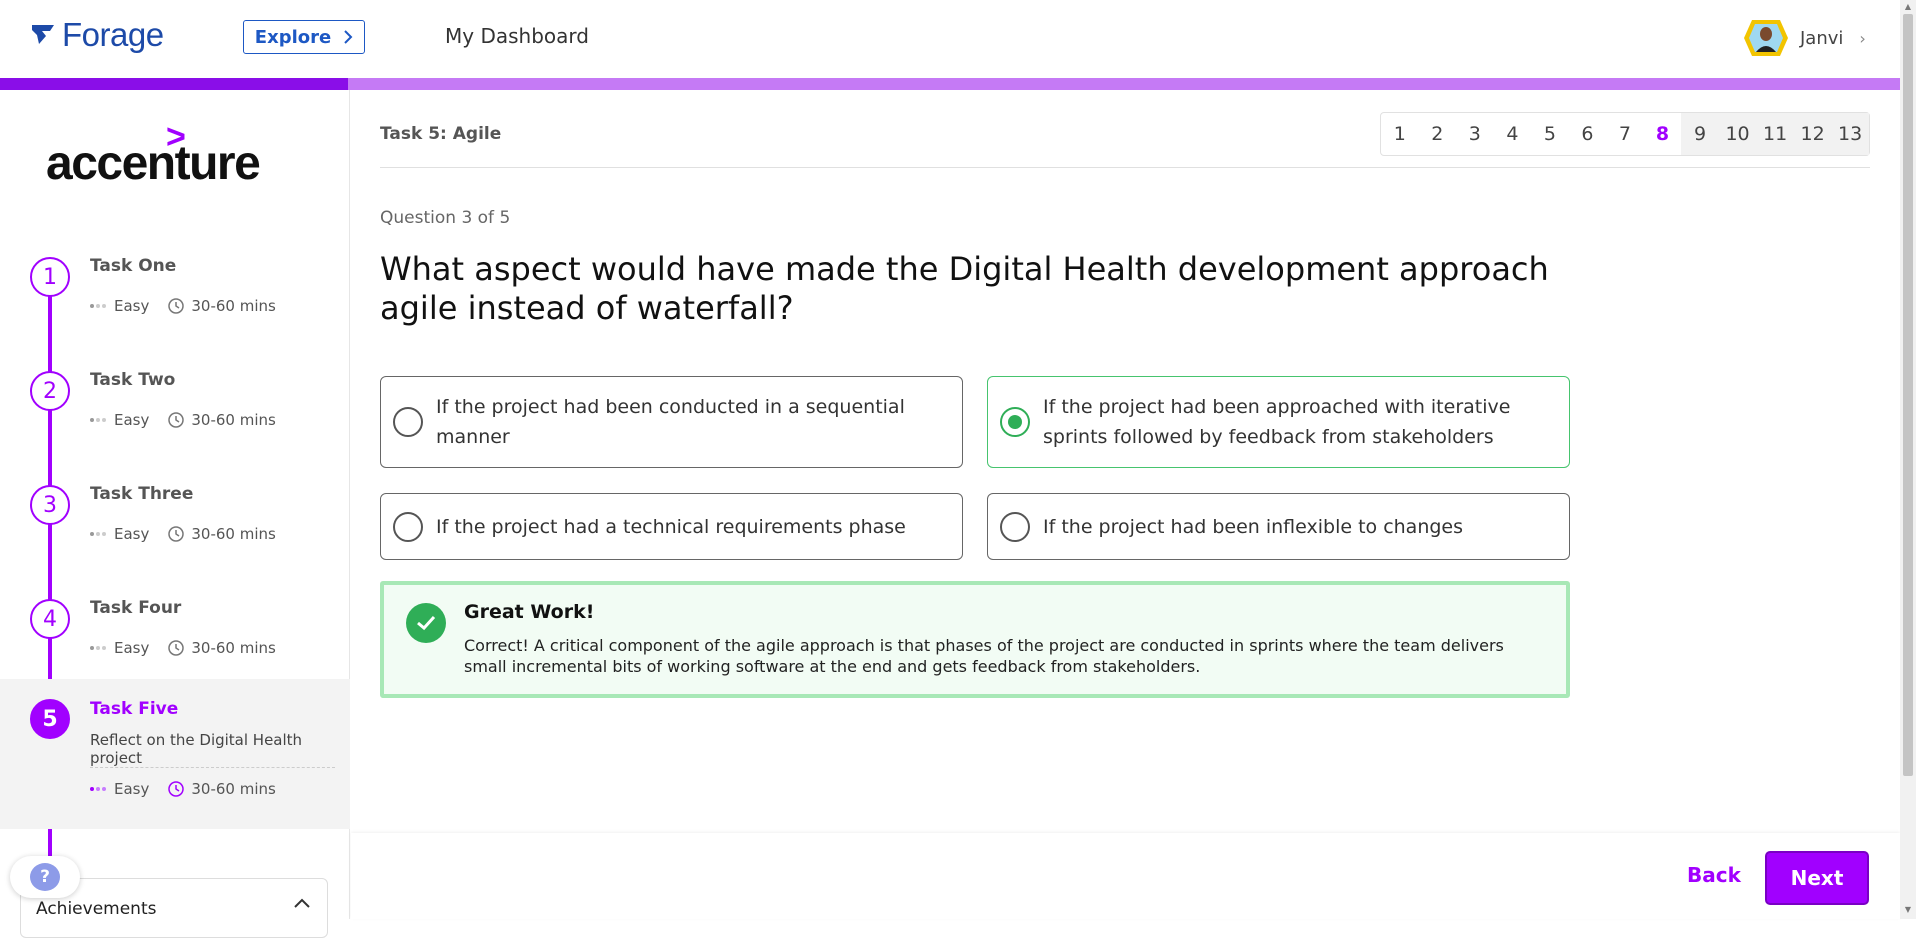 The height and width of the screenshot is (938, 1916). I want to click on chevron-right-icon: ›, so click(1862, 38).